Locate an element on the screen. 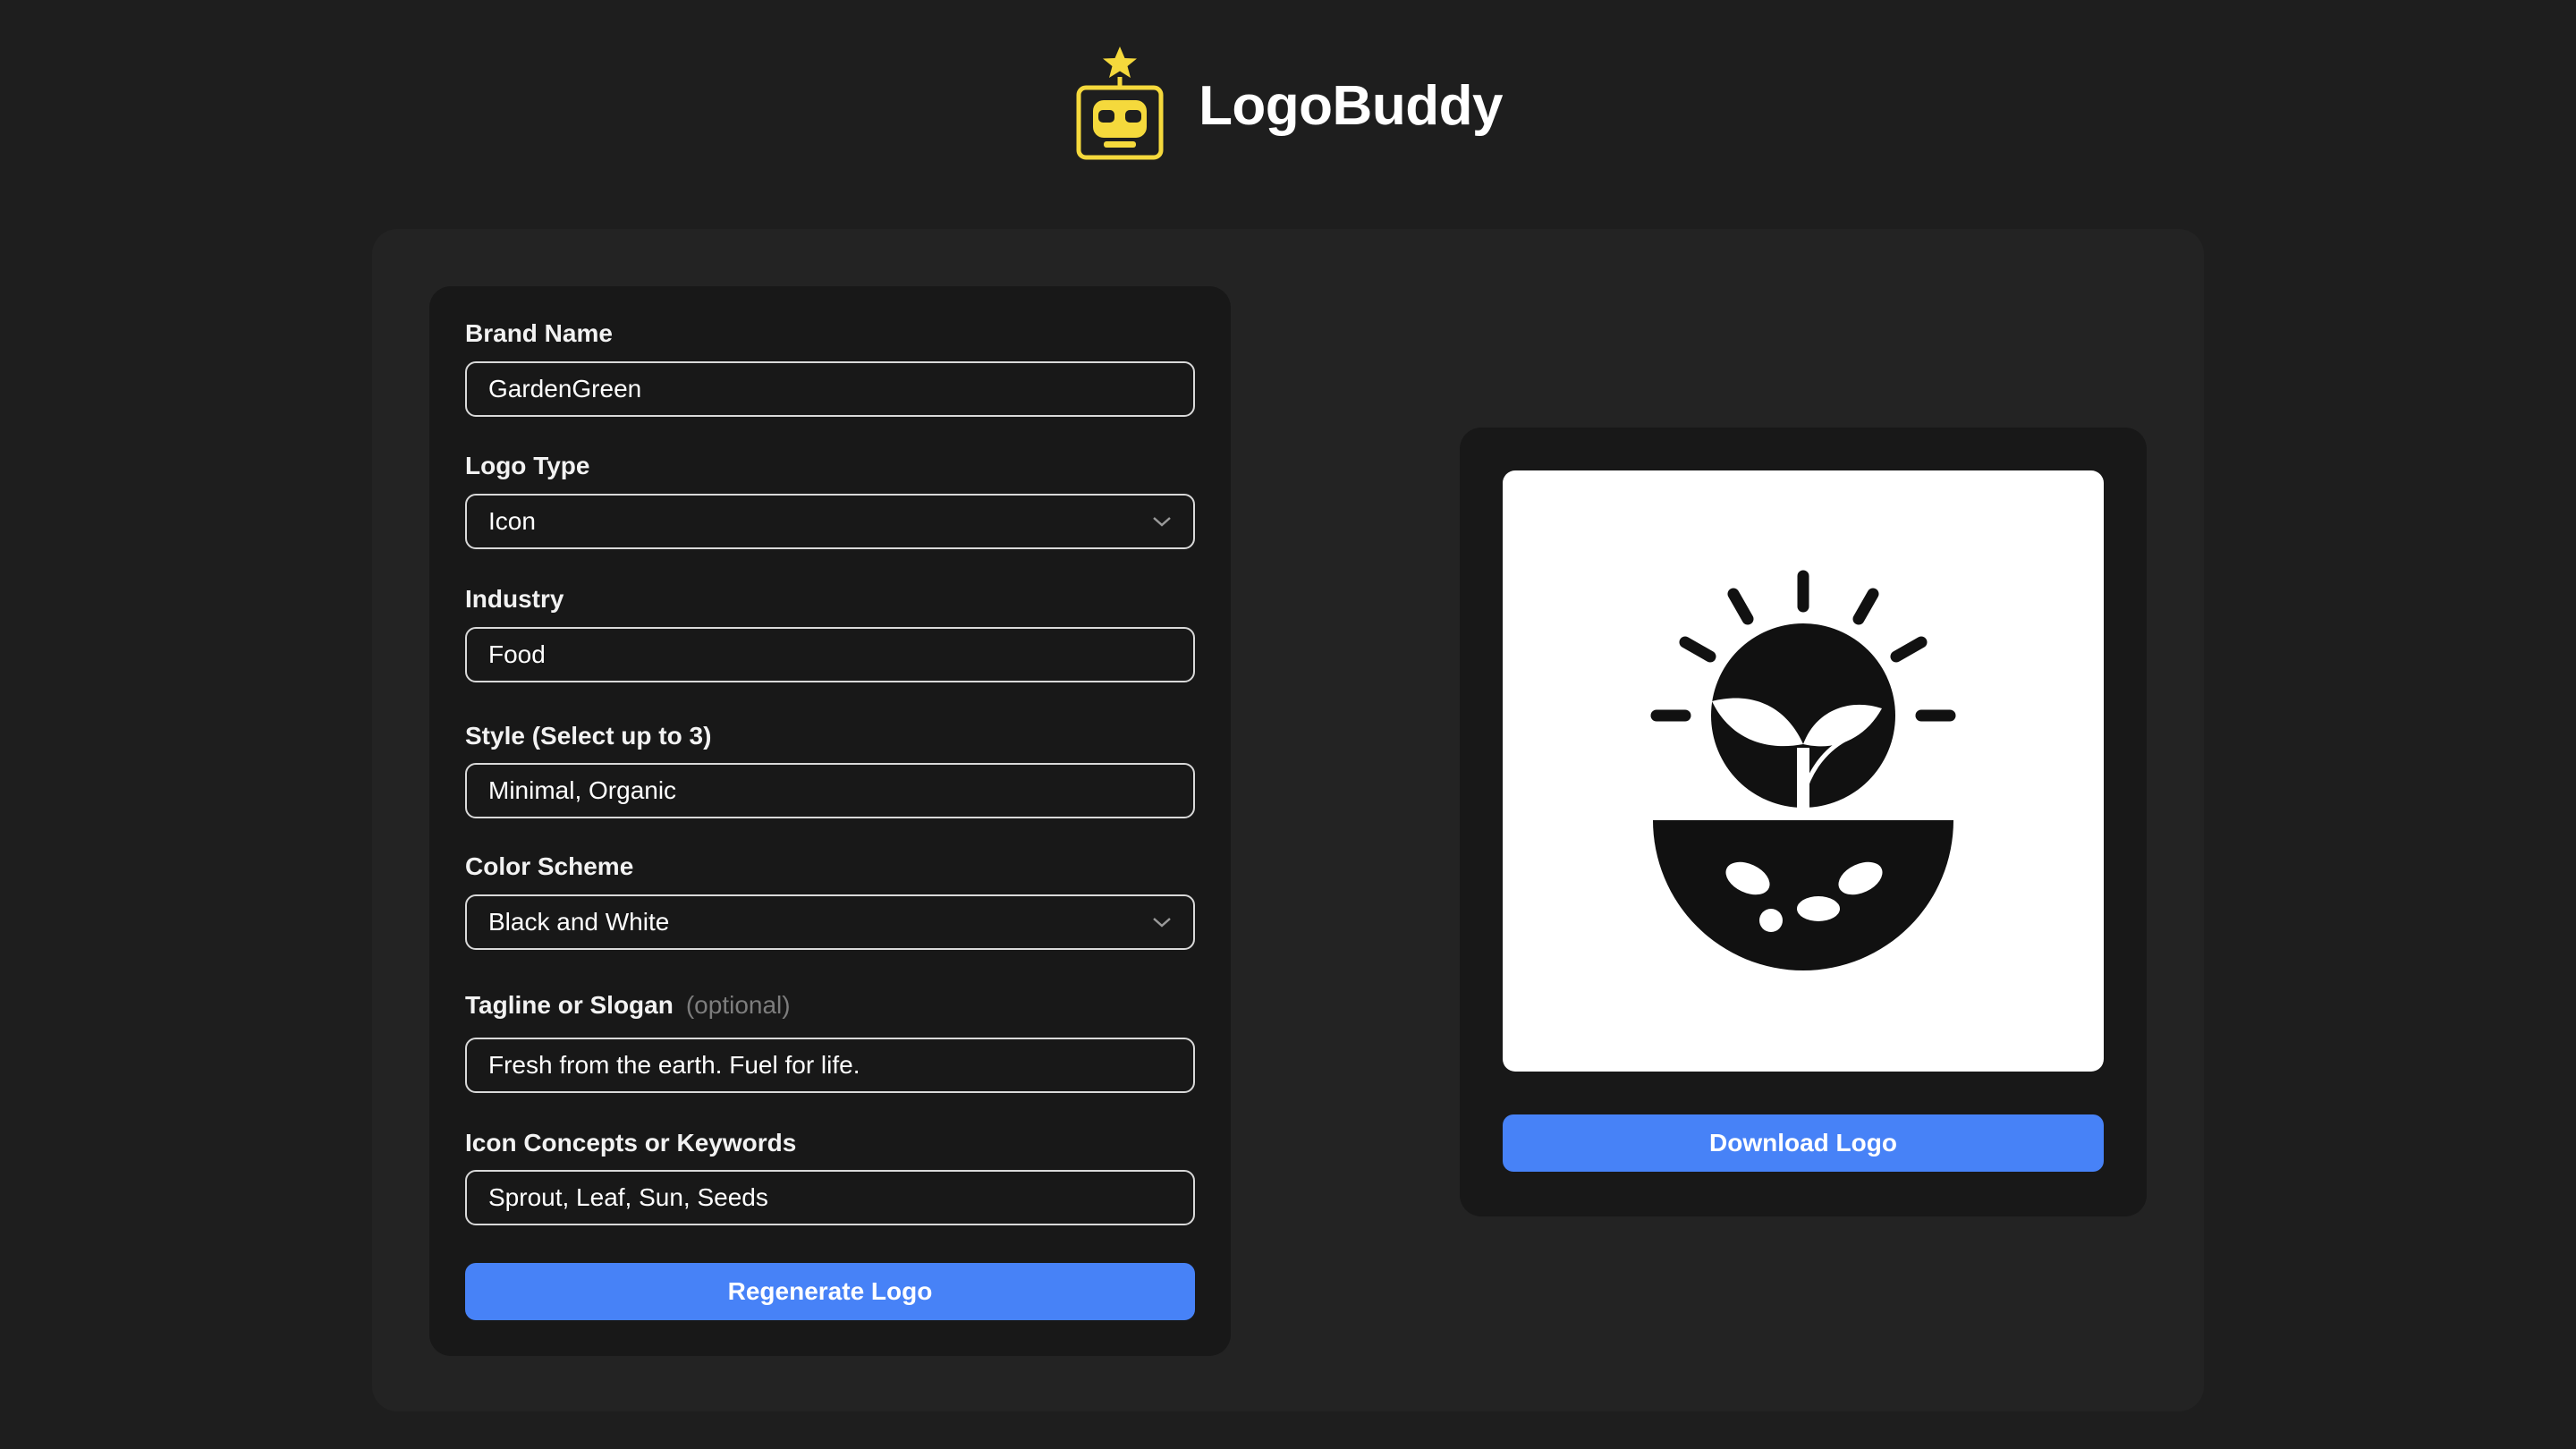 This screenshot has width=2576, height=1449. industry-label: Industry is located at coordinates (514, 599).